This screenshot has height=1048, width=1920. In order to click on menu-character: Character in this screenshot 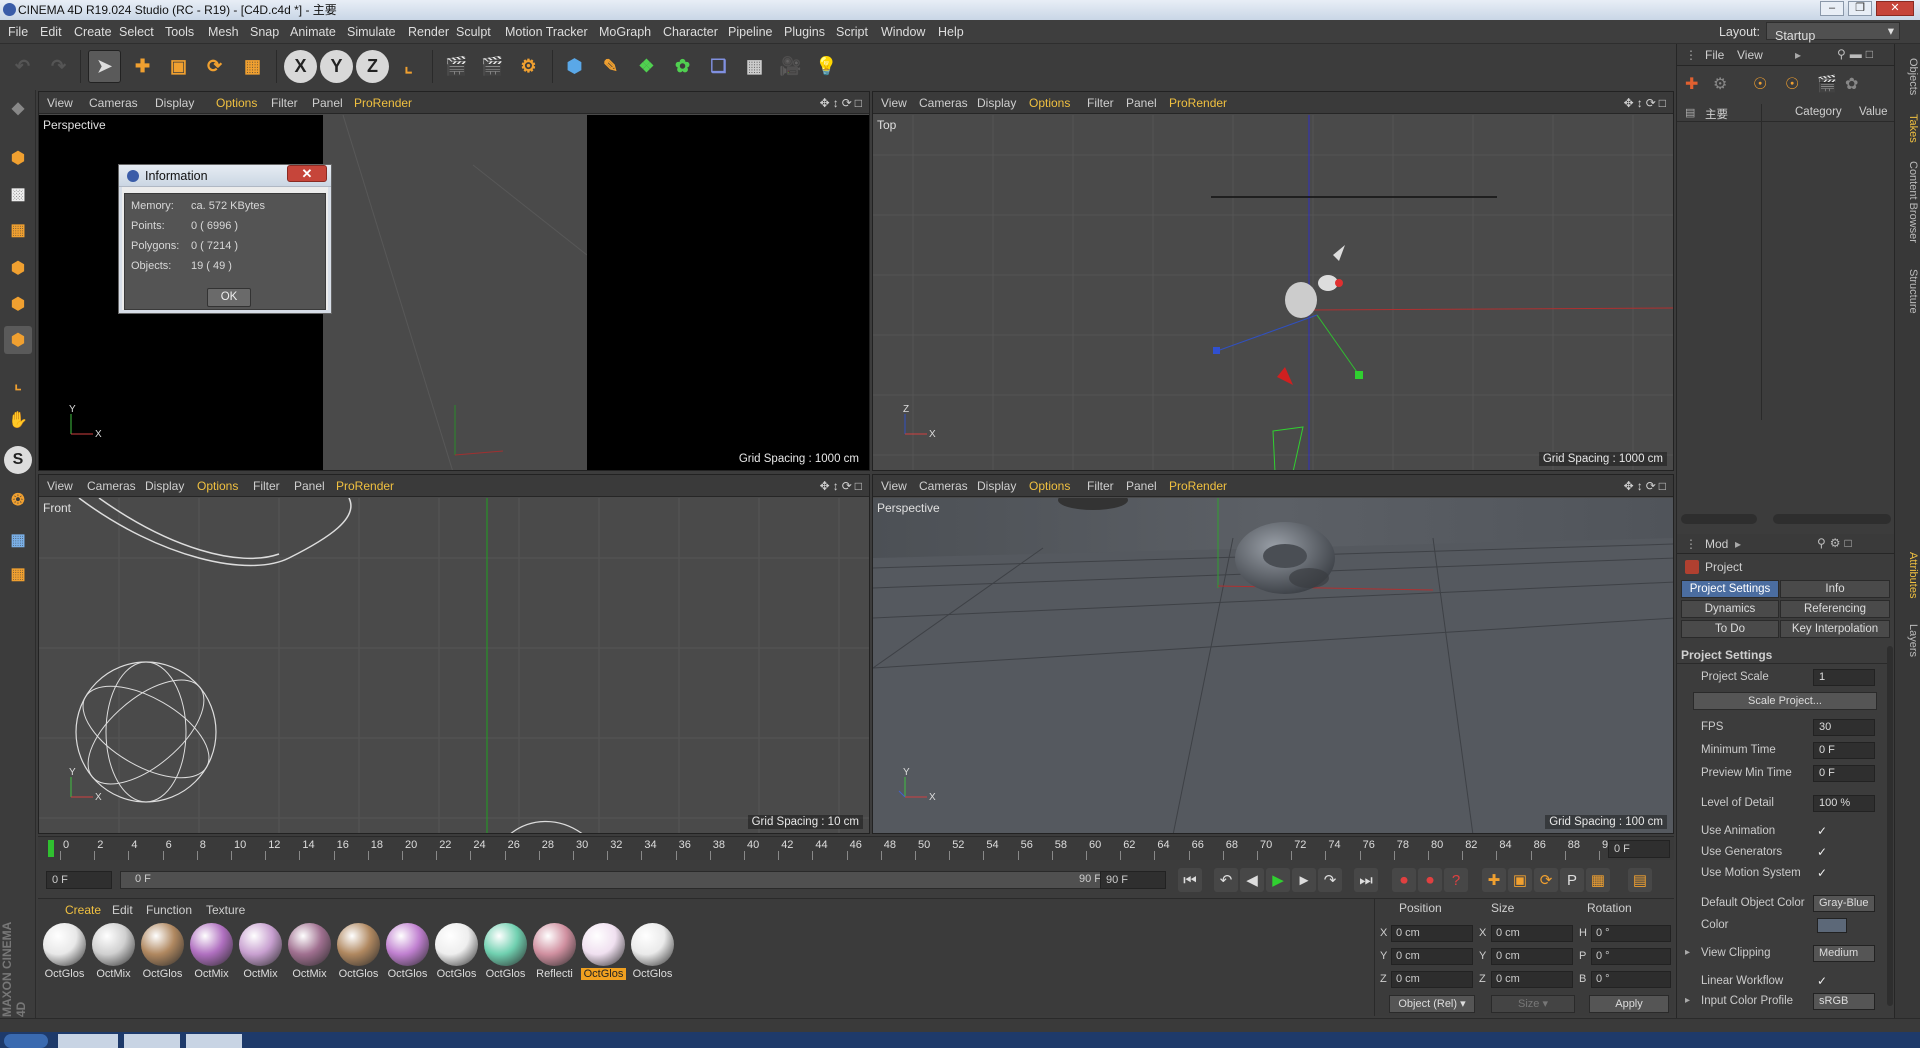, I will do `click(690, 32)`.